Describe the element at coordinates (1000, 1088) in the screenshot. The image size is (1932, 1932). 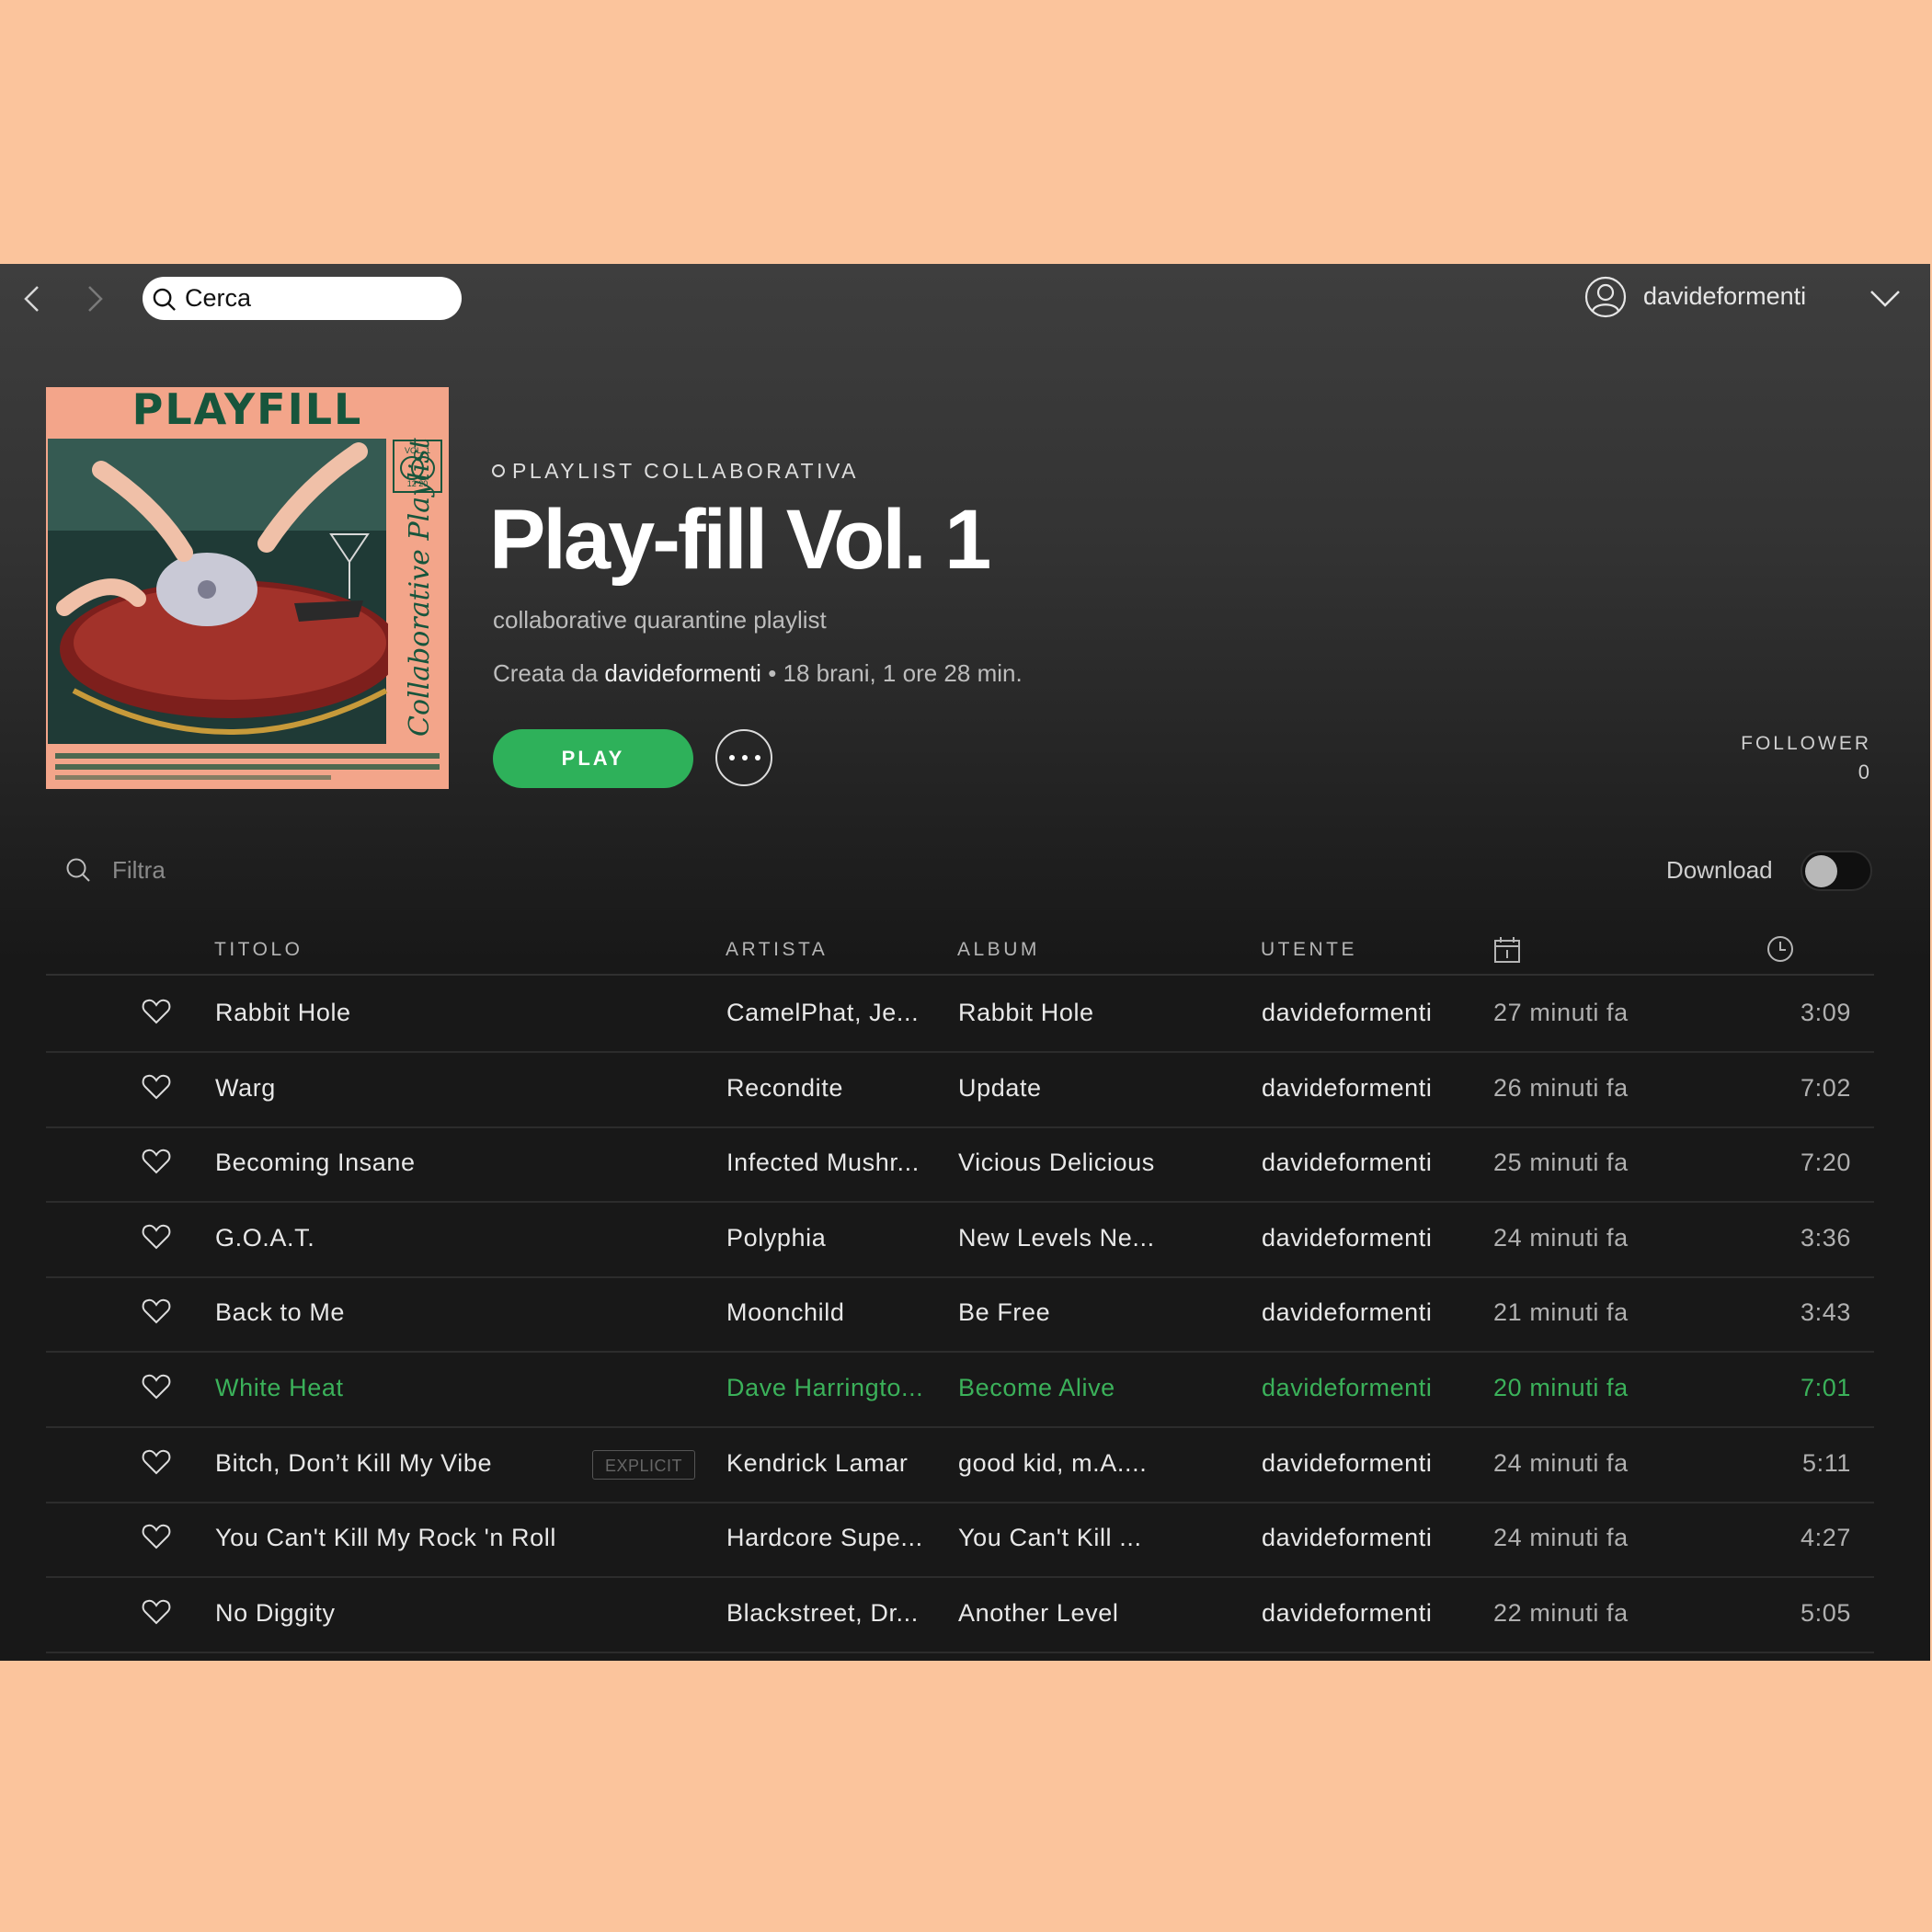
I see `track-album-link: Update` at that location.